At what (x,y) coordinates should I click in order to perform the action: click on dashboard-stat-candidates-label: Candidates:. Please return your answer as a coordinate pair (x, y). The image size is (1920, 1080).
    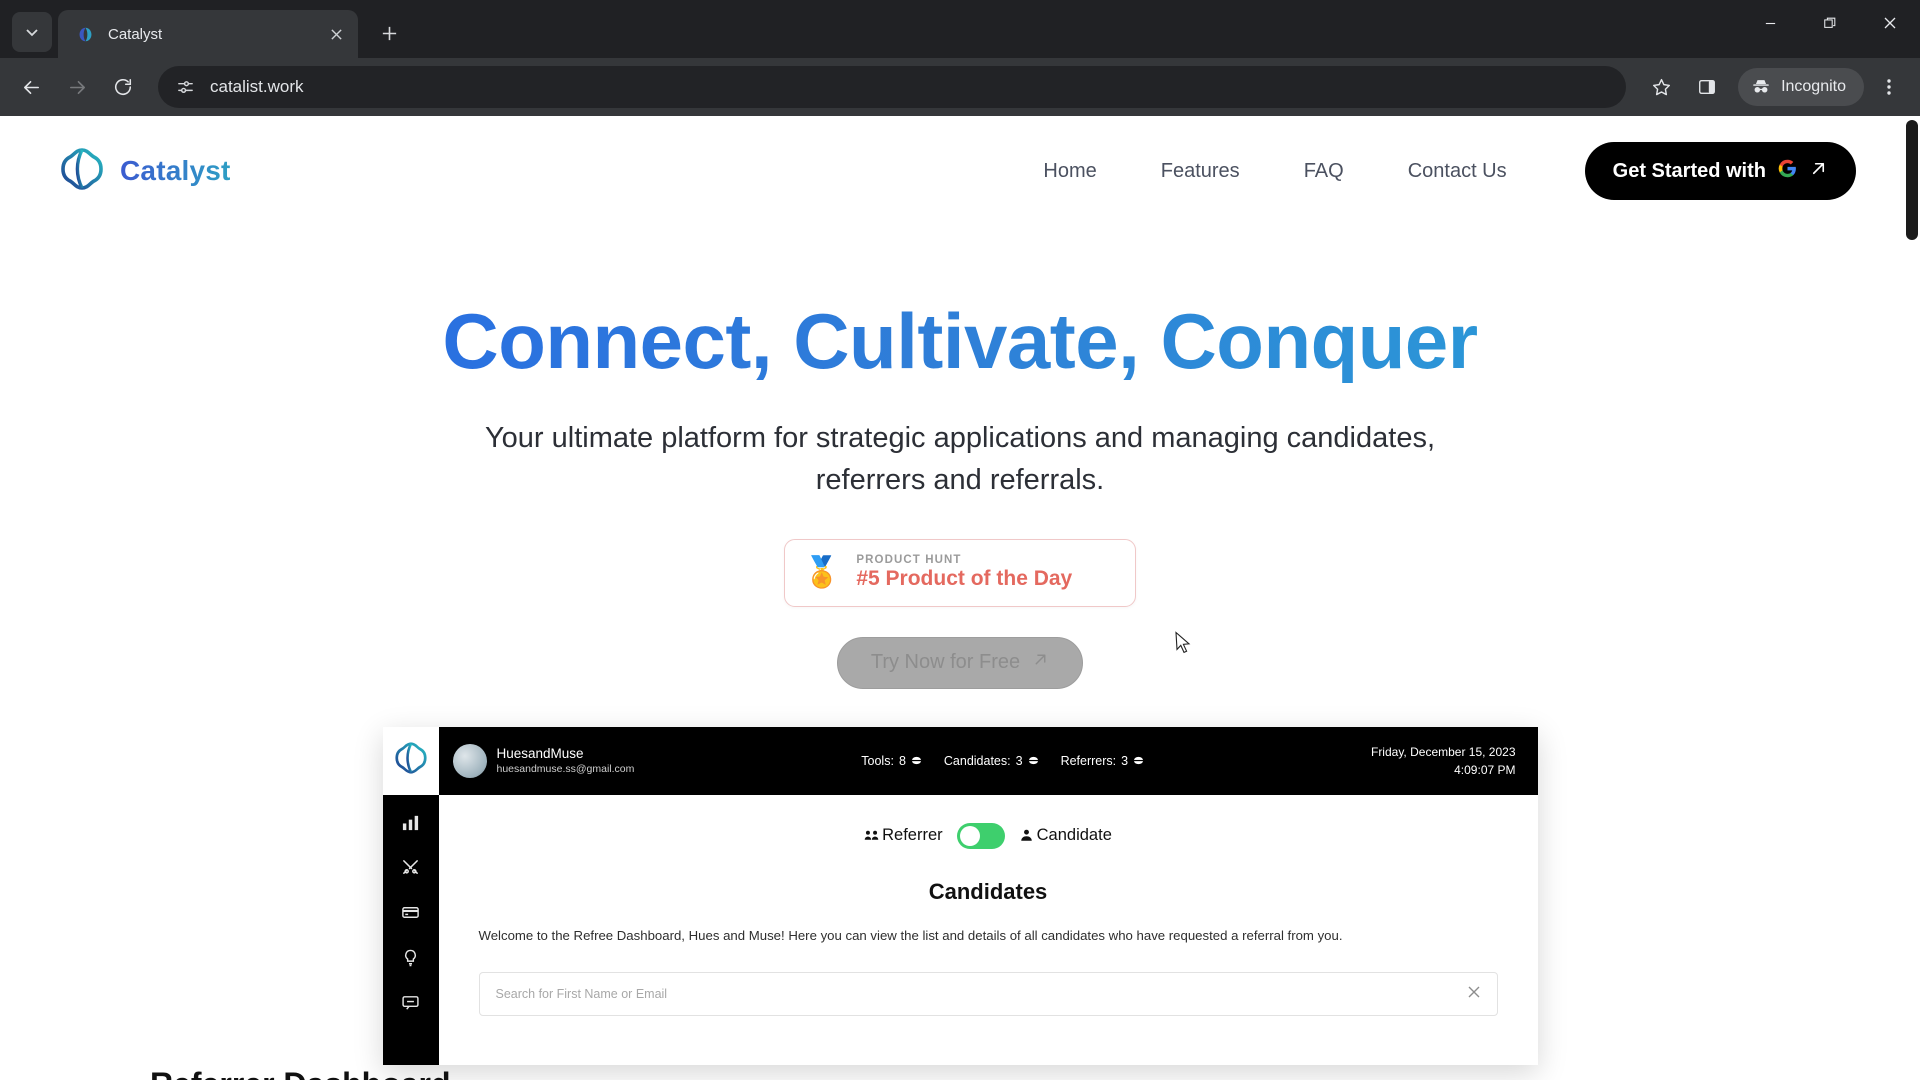
    Looking at the image, I should click on (977, 760).